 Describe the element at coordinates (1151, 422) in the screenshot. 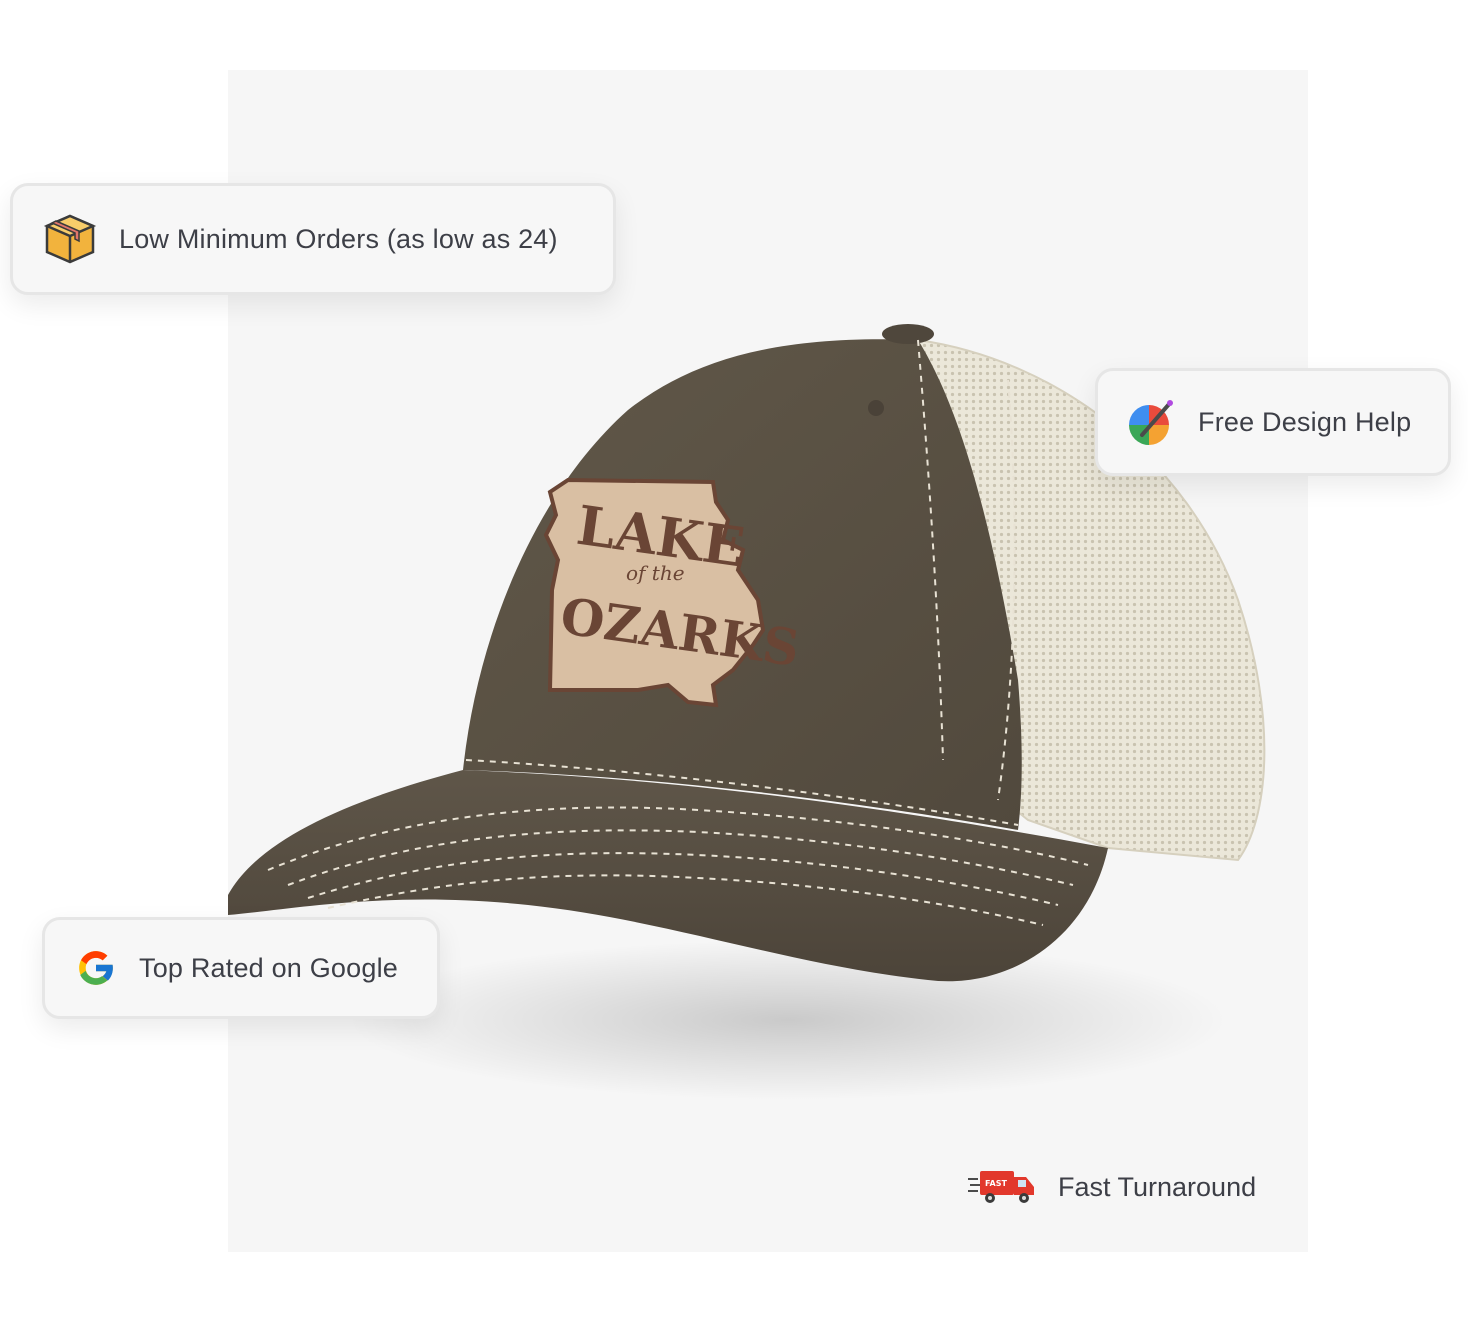

I see `paint-palette-icon` at that location.